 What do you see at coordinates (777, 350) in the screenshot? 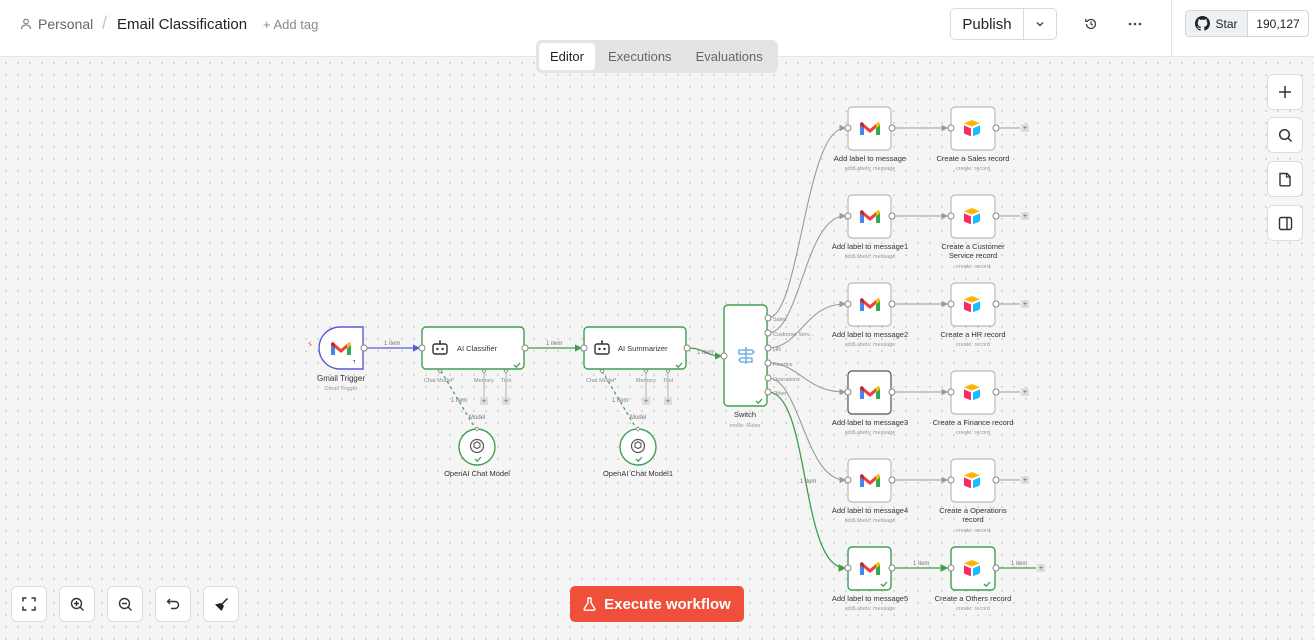
I see `switch-output-label: HR` at bounding box center [777, 350].